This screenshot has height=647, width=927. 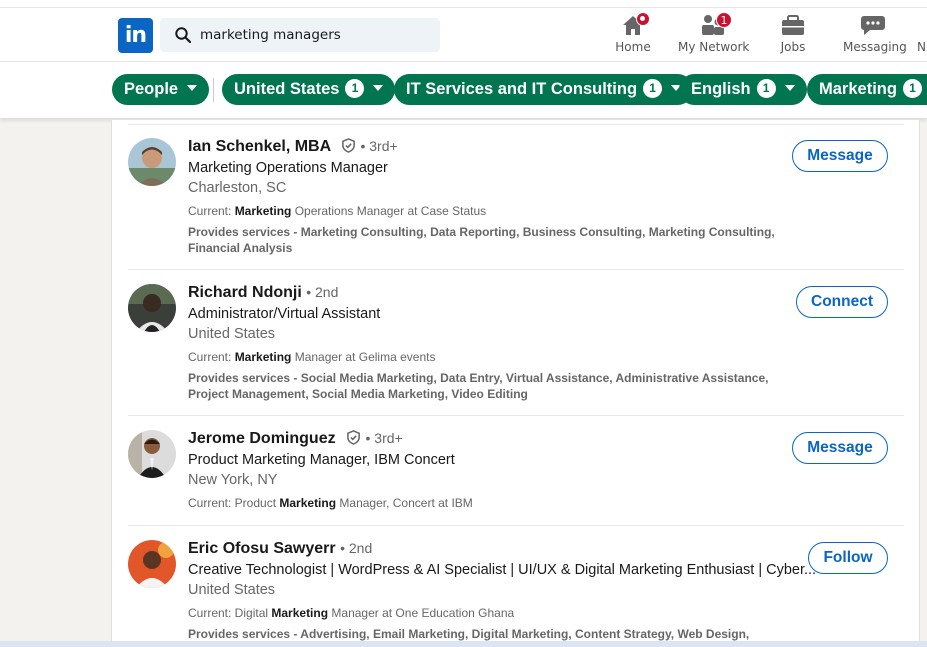 I want to click on search-input: marketing managers, so click(x=300, y=35).